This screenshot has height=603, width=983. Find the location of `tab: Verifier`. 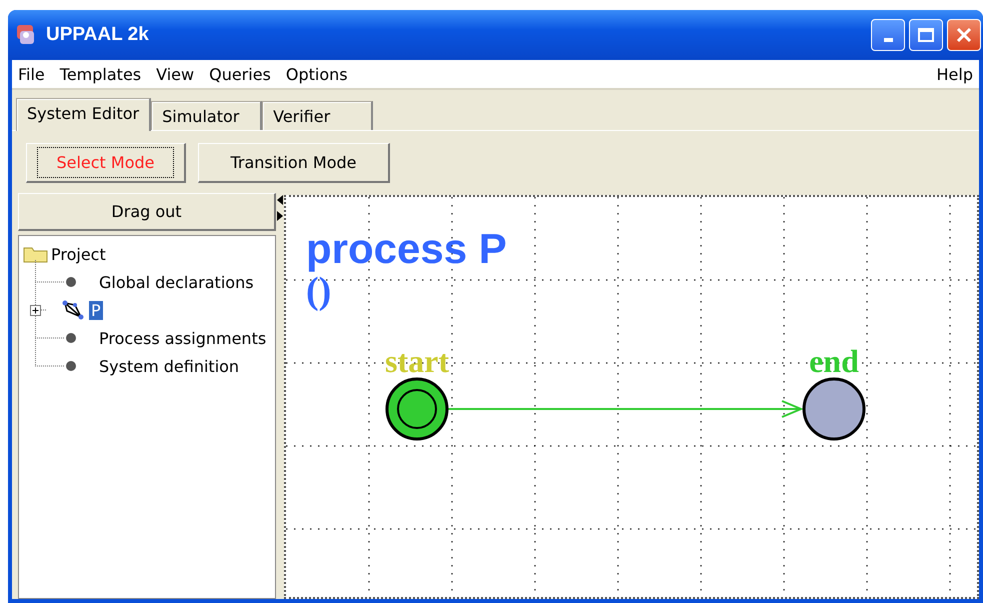

tab: Verifier is located at coordinates (318, 115).